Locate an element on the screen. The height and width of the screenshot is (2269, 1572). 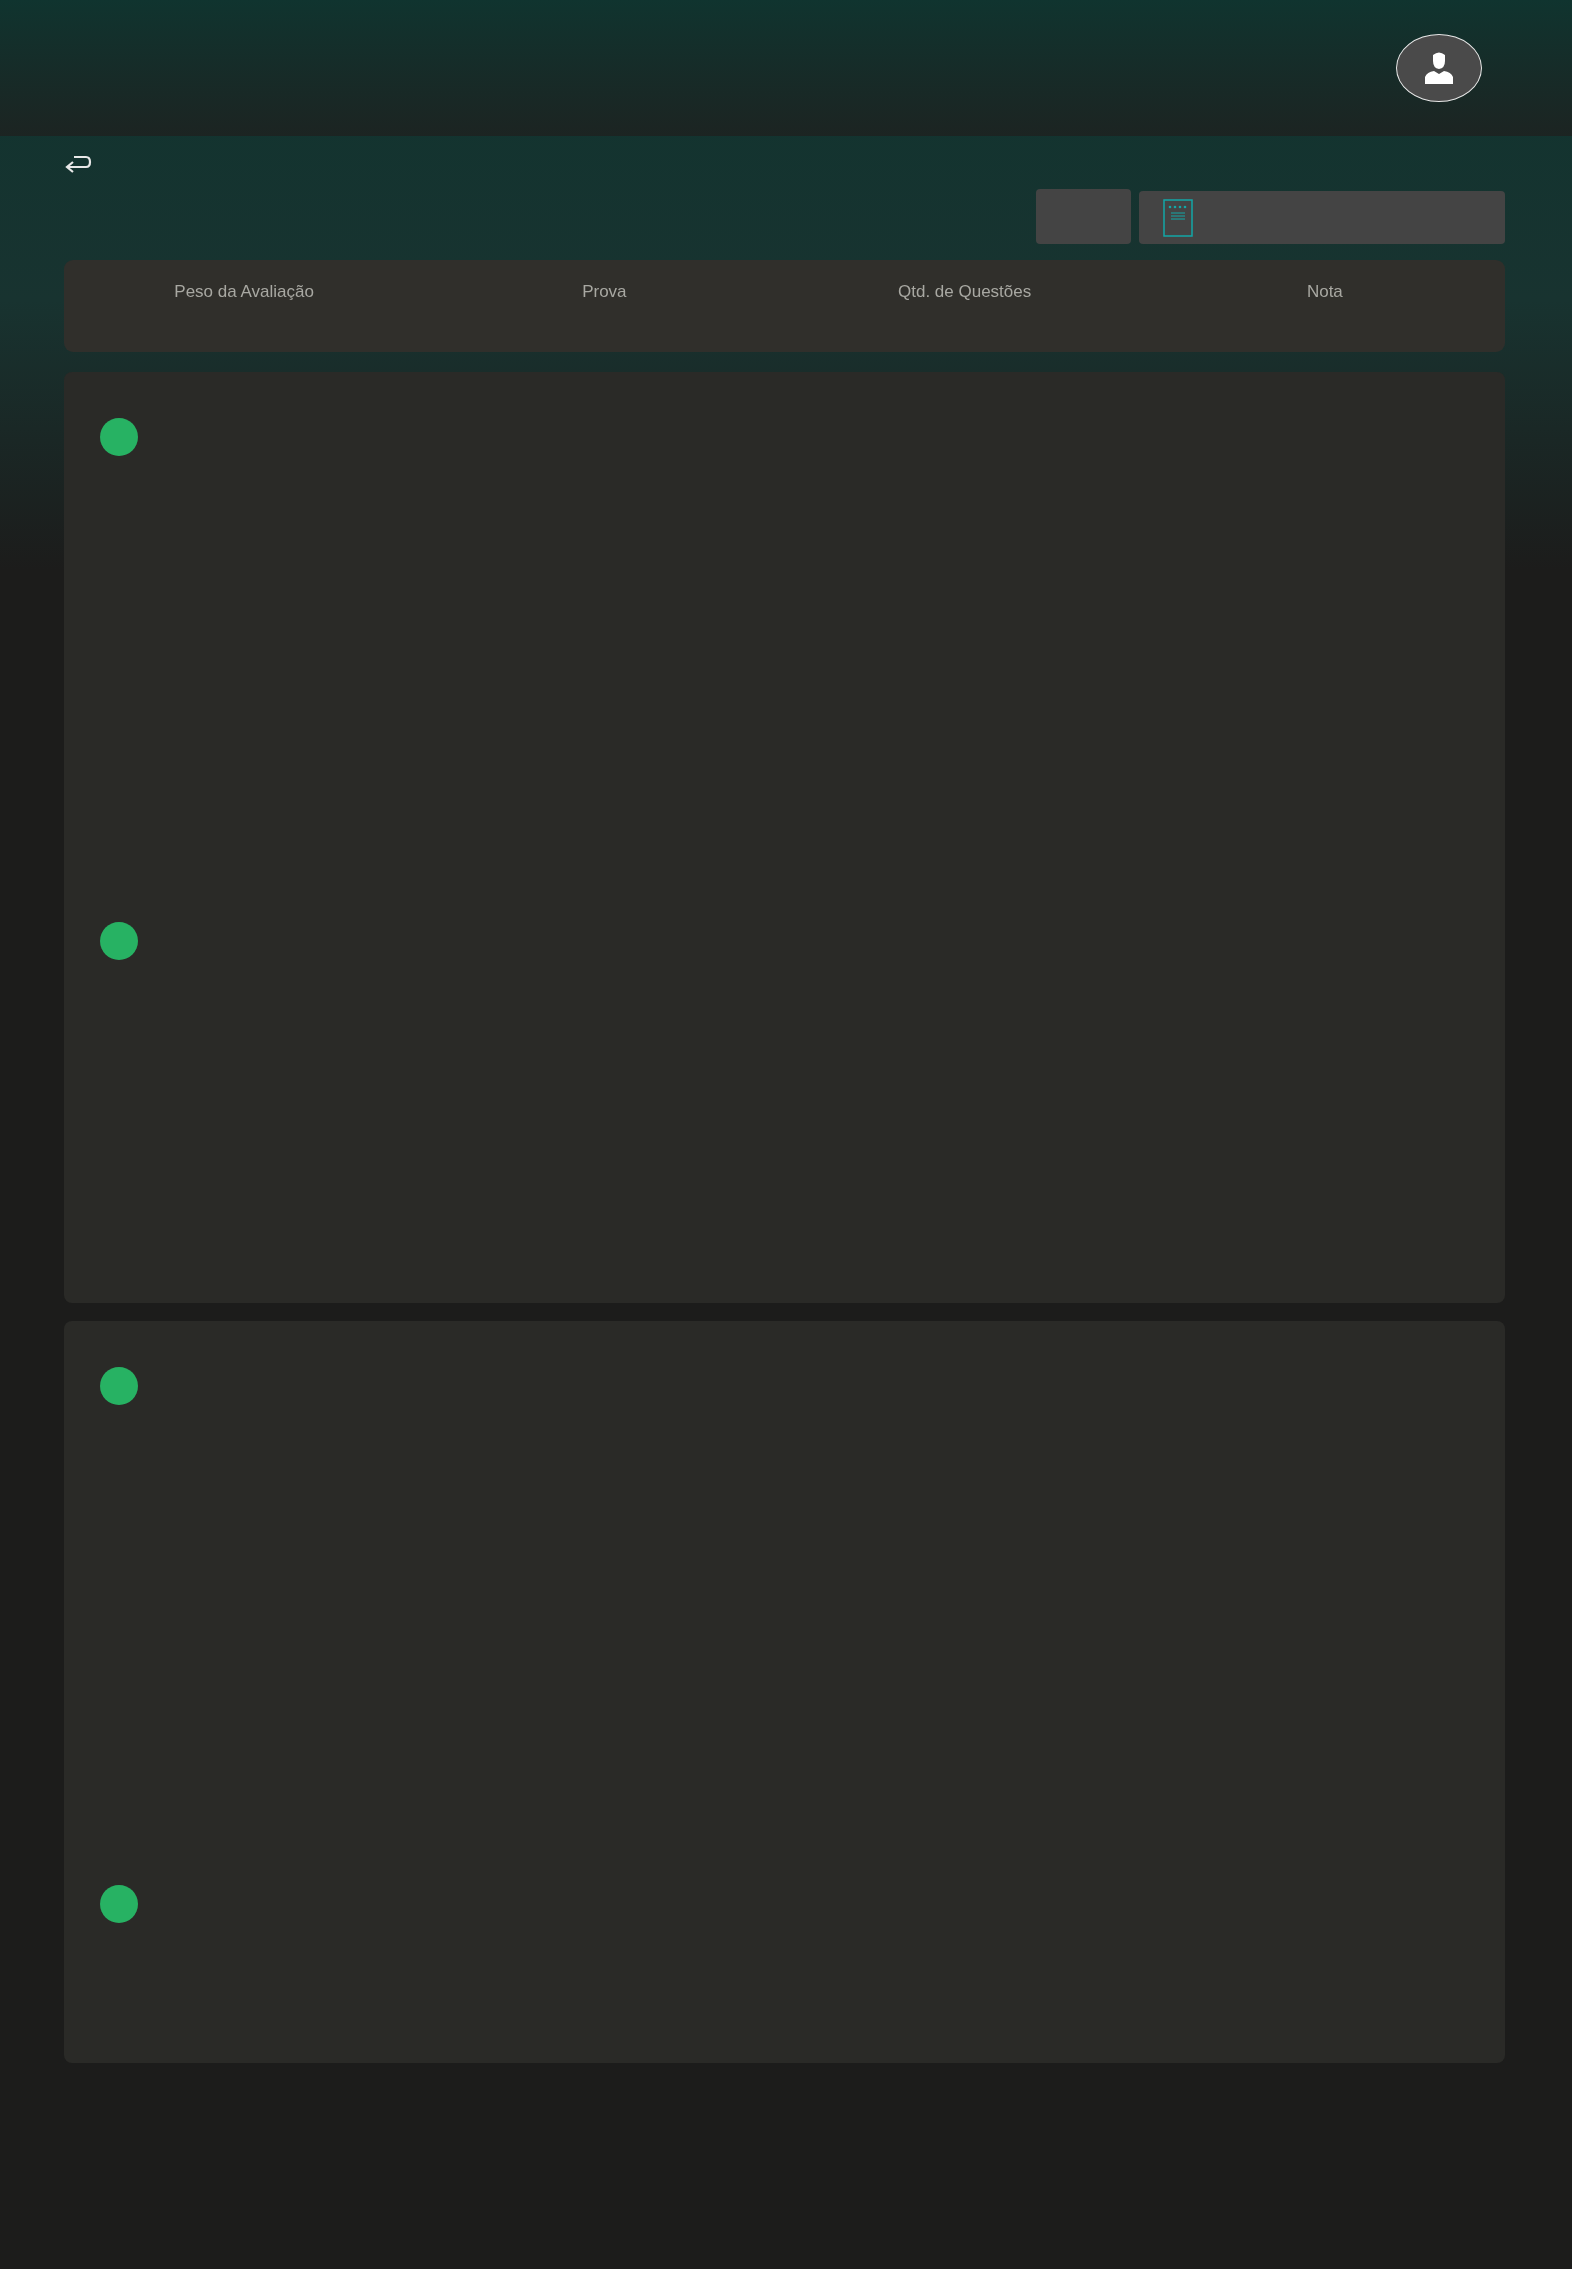
column-header: Prova is located at coordinates (604, 292).